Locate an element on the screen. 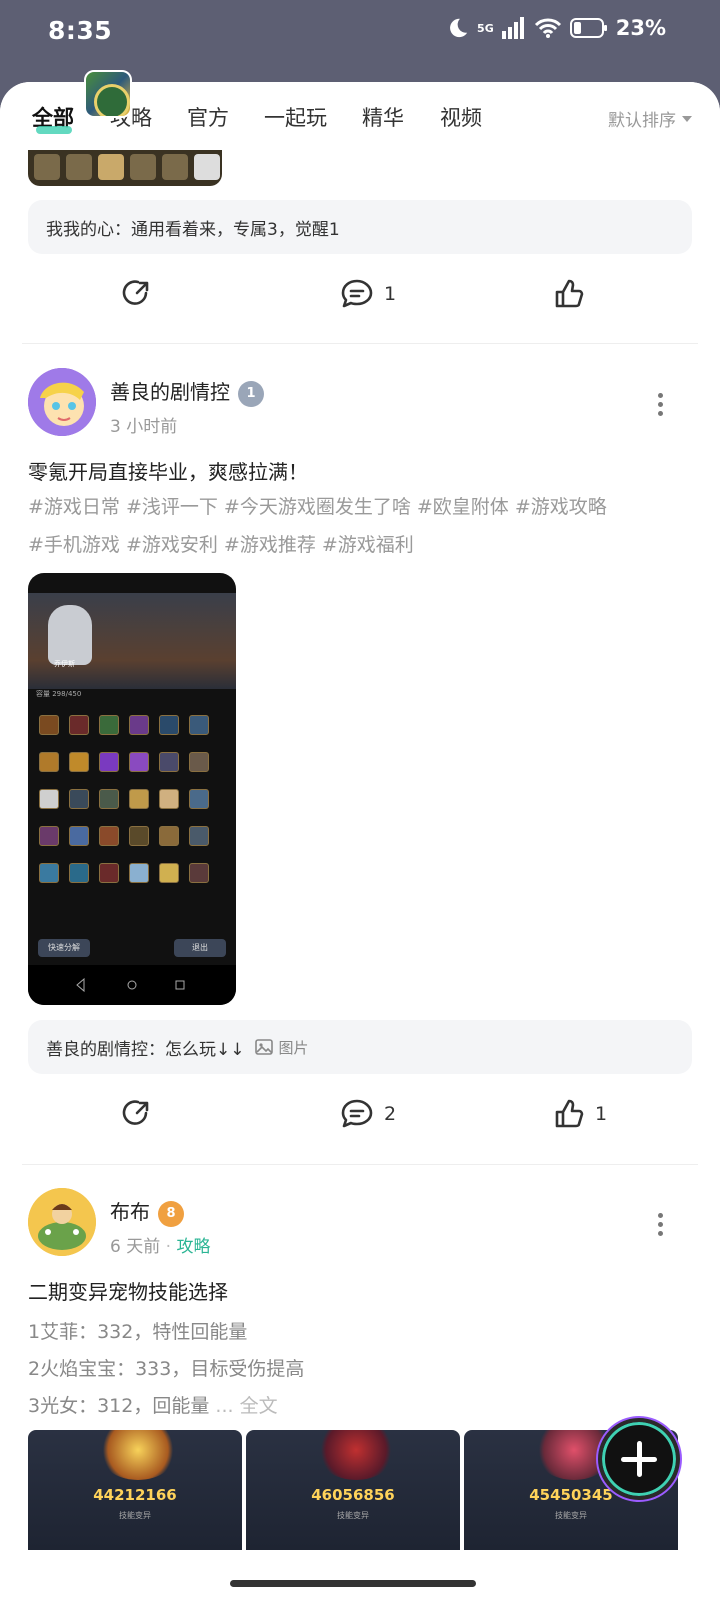 This screenshot has height=1600, width=720. full-text-link: 全文 is located at coordinates (259, 1406).